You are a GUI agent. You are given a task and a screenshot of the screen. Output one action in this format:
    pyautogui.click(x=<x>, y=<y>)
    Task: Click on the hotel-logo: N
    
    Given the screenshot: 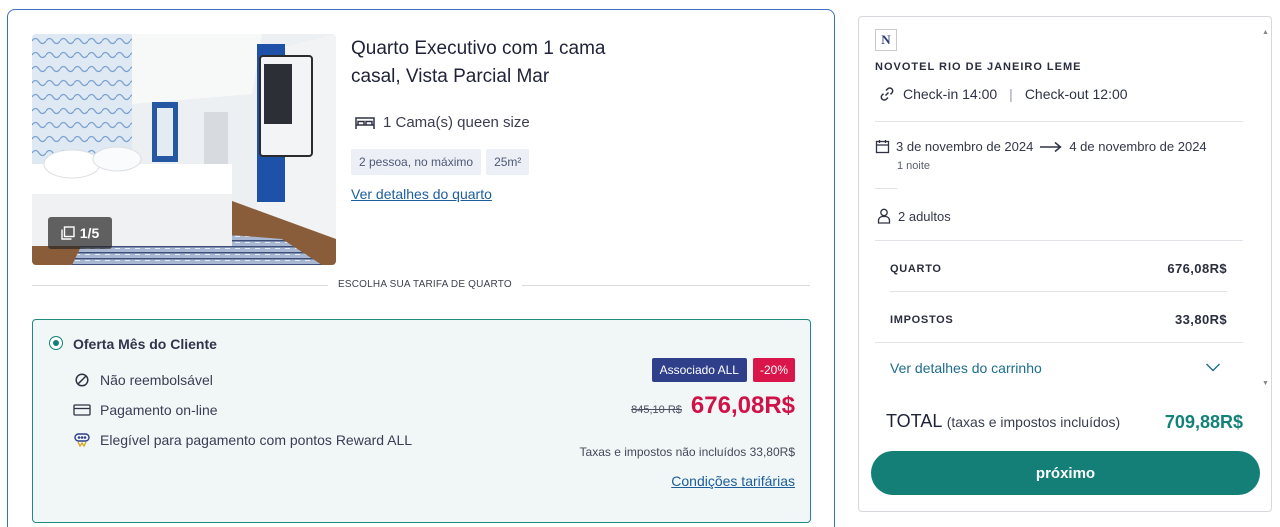 What is the action you would take?
    pyautogui.click(x=886, y=40)
    